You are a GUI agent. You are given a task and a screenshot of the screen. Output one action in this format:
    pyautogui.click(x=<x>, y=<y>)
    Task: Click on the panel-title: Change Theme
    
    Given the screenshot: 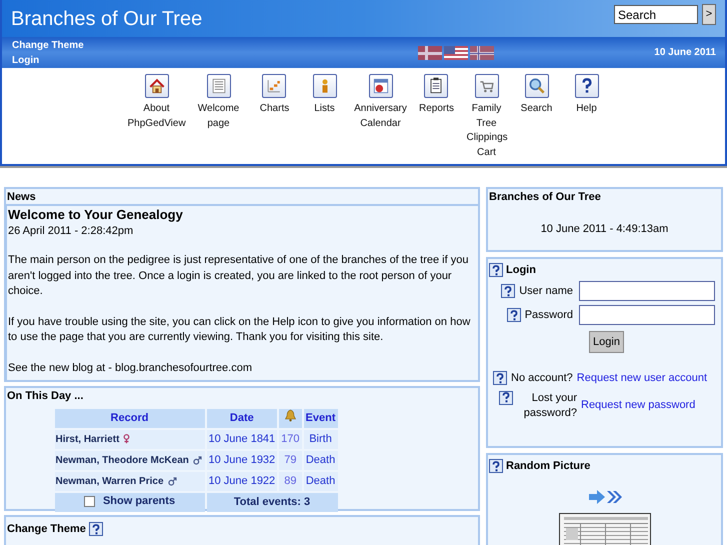 What is the action you would take?
    pyautogui.click(x=46, y=529)
    